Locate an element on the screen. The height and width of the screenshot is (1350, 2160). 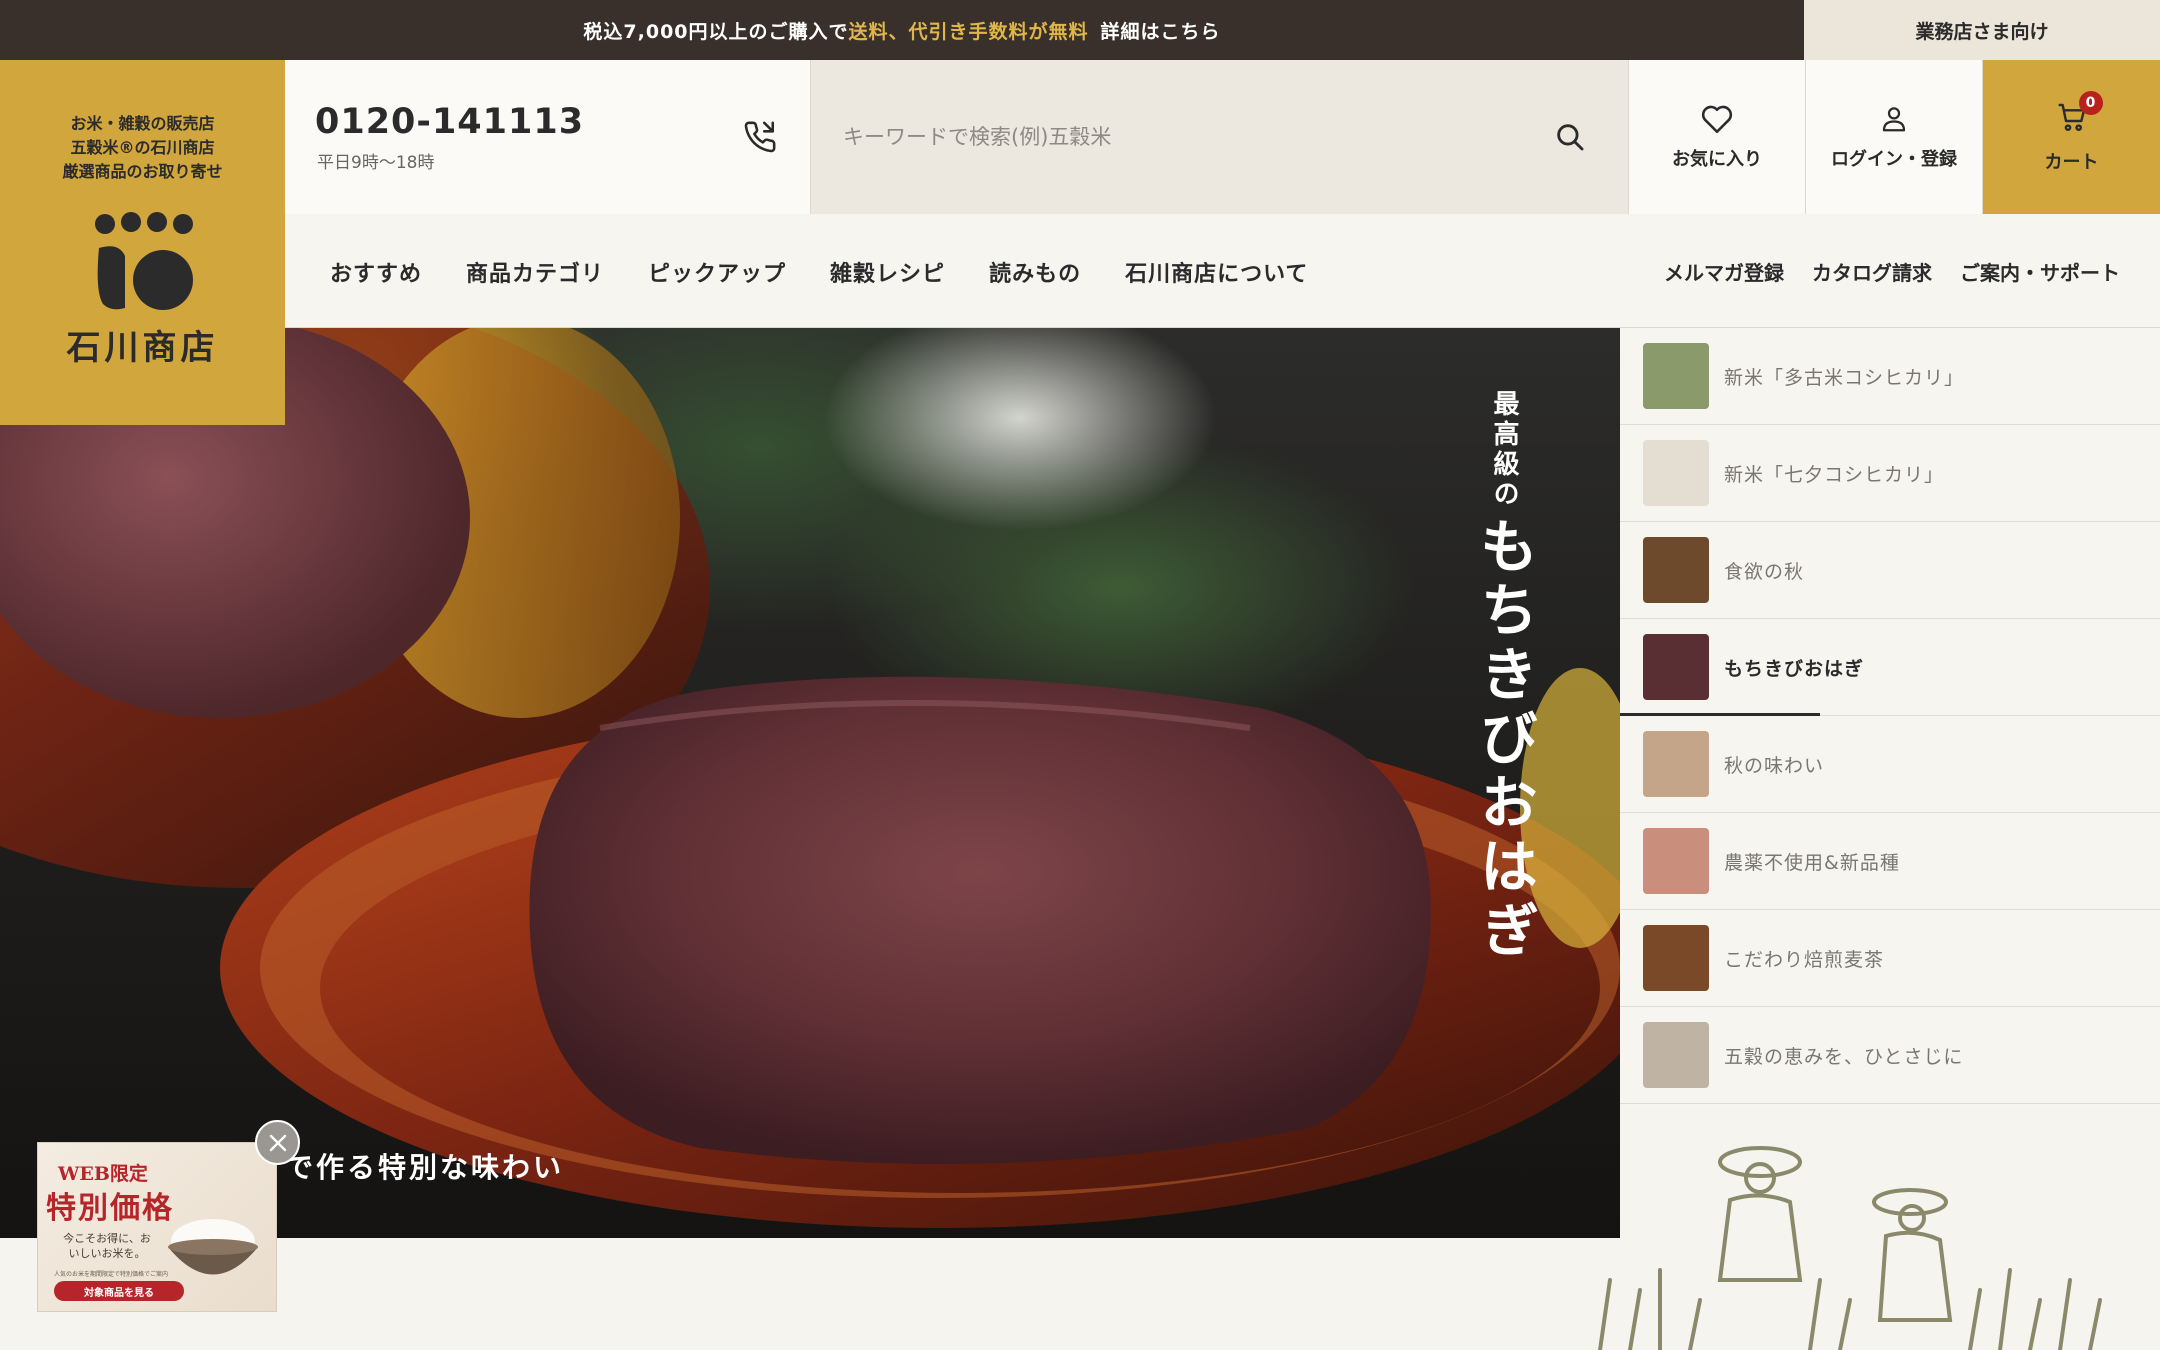
logo-block: お米・雑穀の販売店 五穀米®の石川商店 厳選商品のお取り寄せ 石川商店 is located at coordinates (142, 242).